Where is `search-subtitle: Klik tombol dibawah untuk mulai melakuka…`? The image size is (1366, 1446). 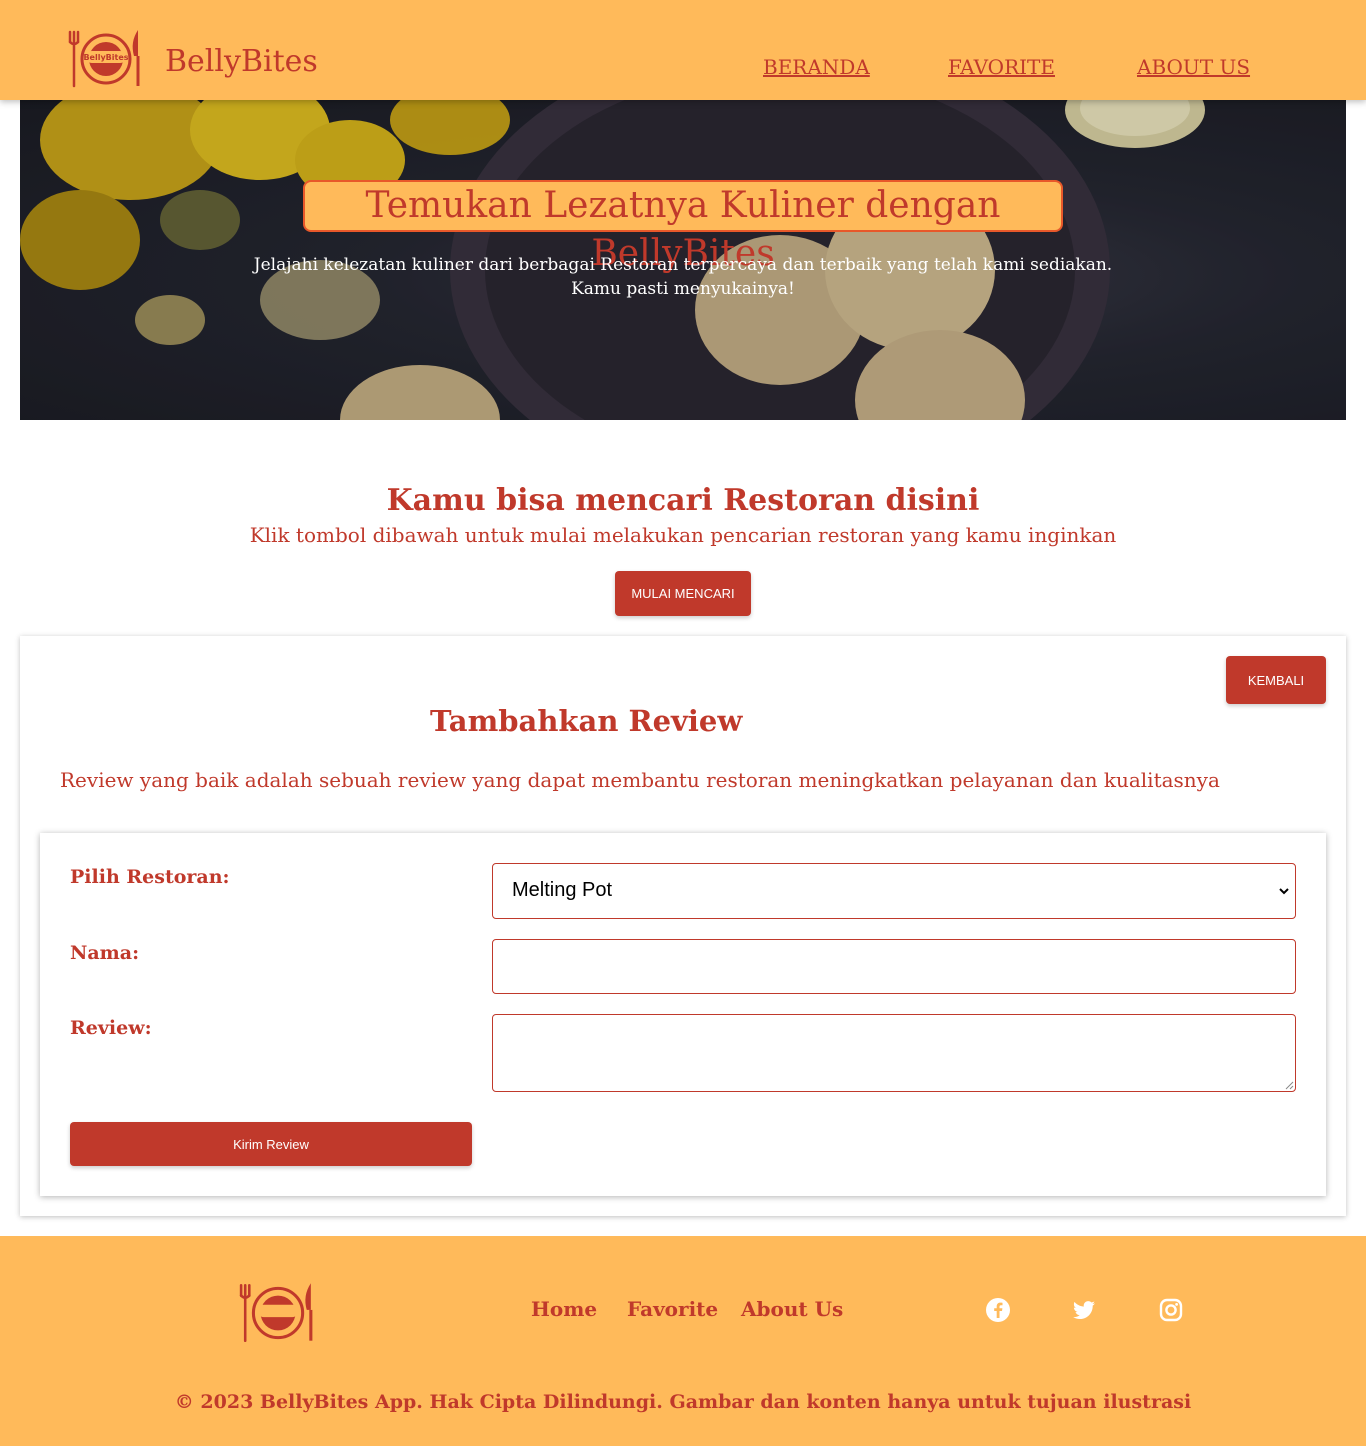 search-subtitle: Klik tombol dibawah untuk mulai melakuka… is located at coordinates (683, 535).